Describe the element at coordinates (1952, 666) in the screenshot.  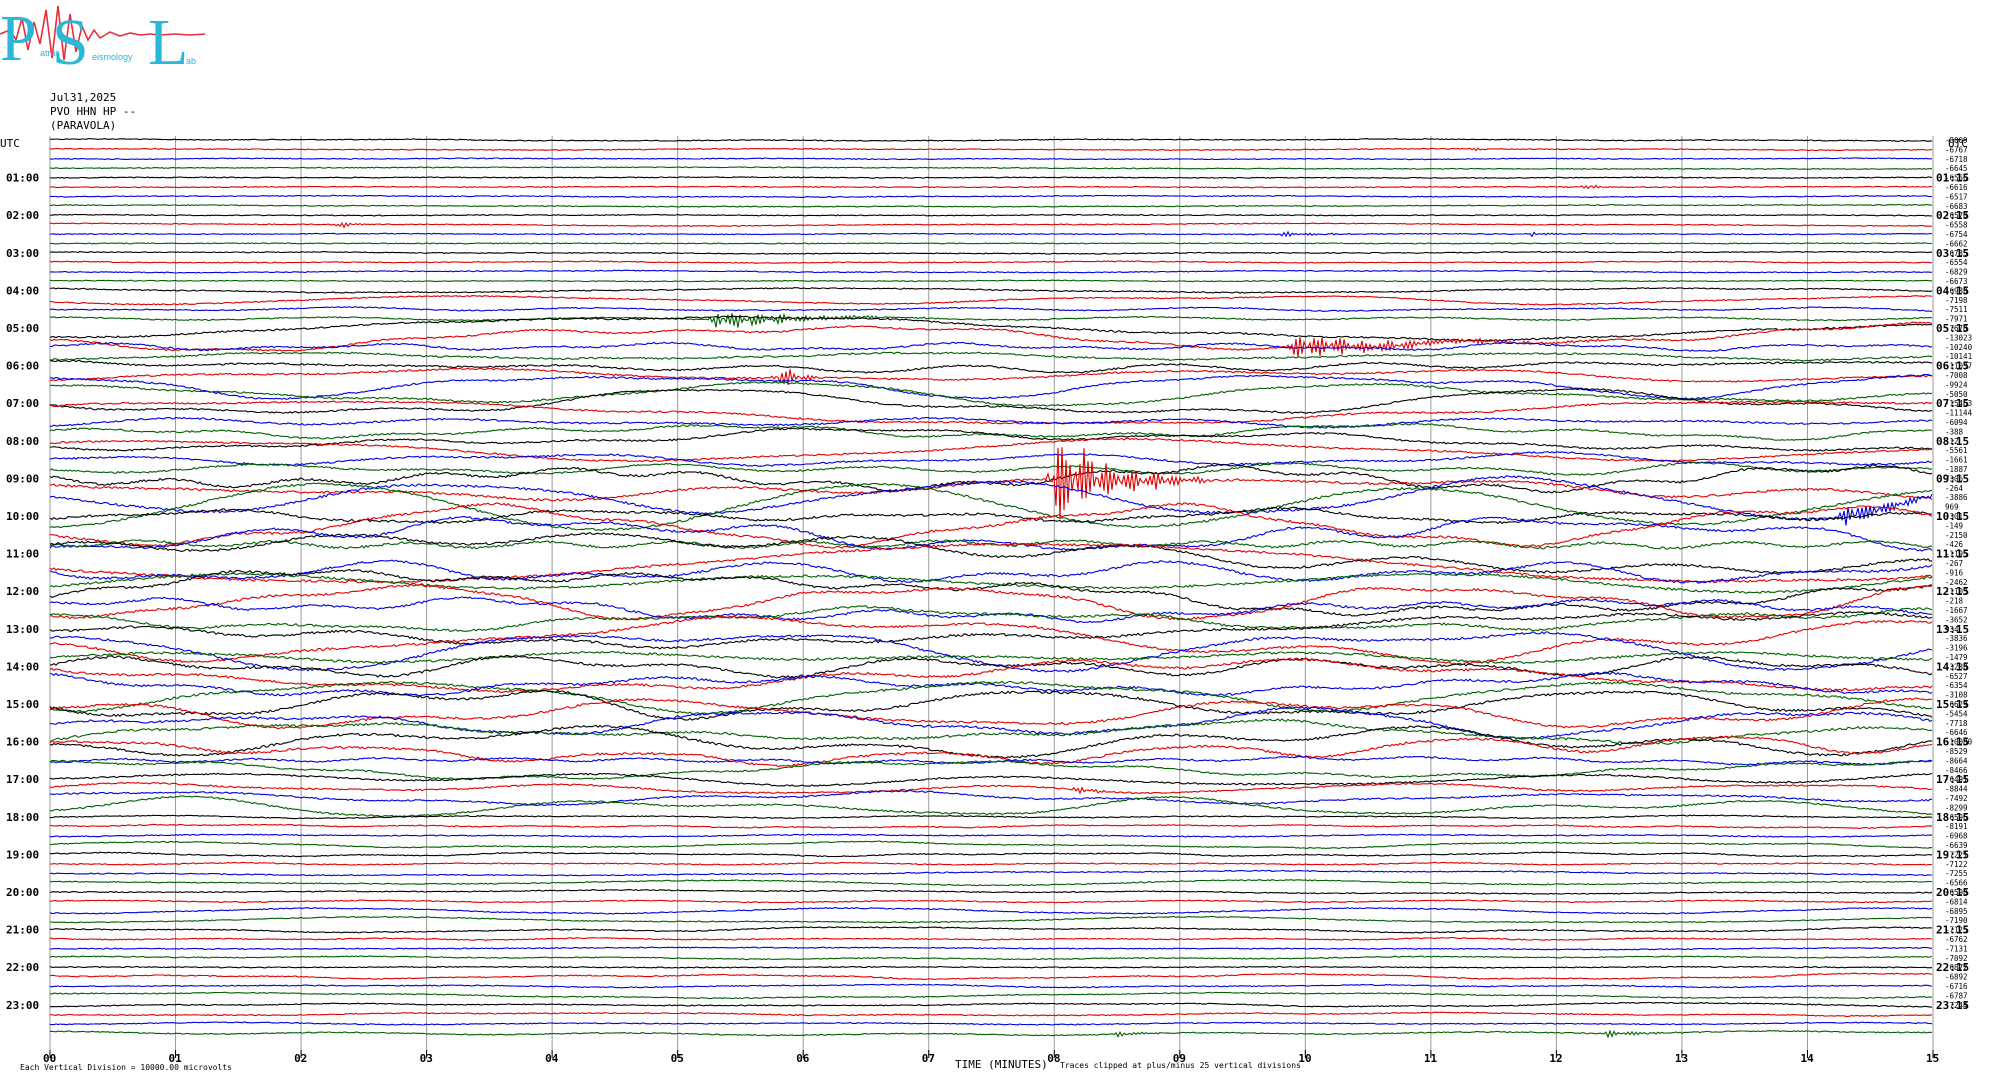
I see `right-hour-label: 14:15` at that location.